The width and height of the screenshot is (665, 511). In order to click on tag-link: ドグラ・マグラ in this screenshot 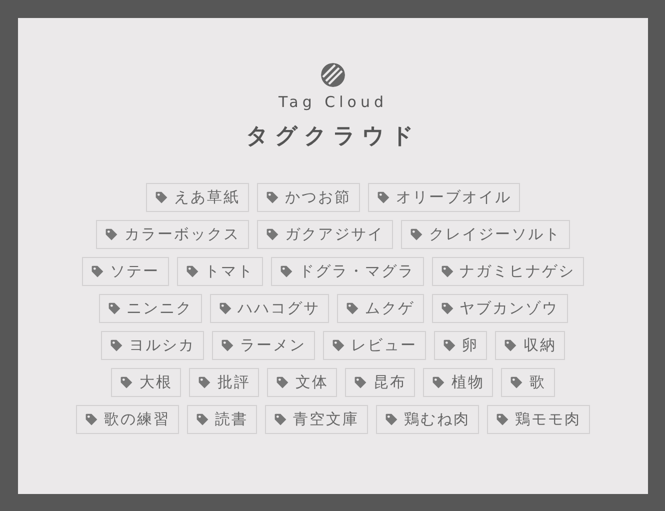, I will do `click(347, 271)`.